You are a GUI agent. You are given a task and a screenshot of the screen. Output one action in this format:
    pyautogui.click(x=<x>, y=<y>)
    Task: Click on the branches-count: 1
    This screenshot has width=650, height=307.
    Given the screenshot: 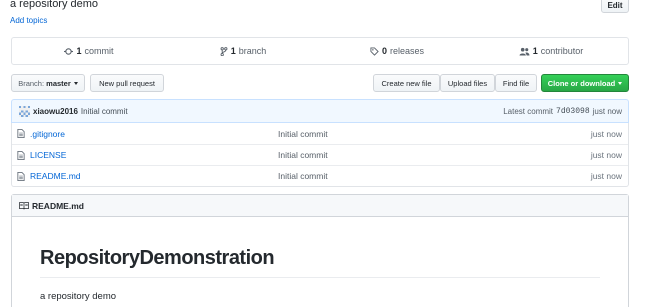 What is the action you would take?
    pyautogui.click(x=233, y=51)
    